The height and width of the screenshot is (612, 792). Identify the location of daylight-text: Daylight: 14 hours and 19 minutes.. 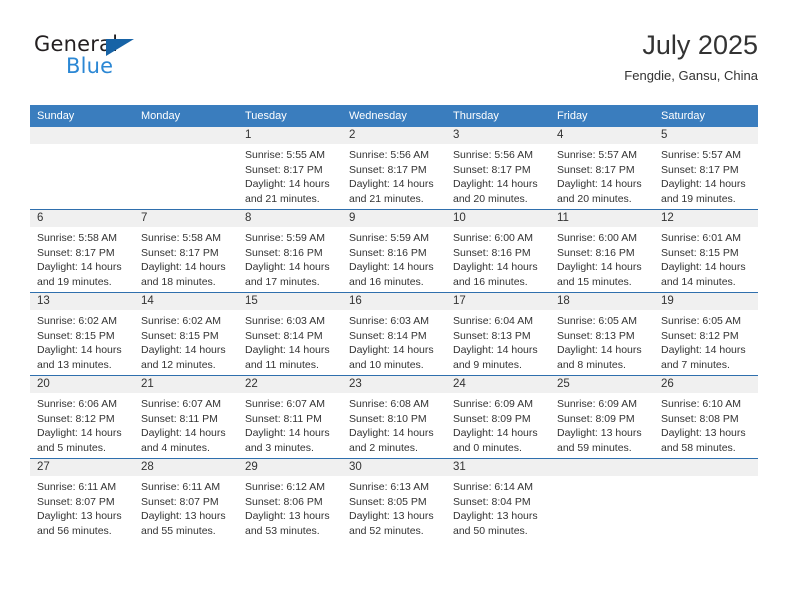
(703, 191).